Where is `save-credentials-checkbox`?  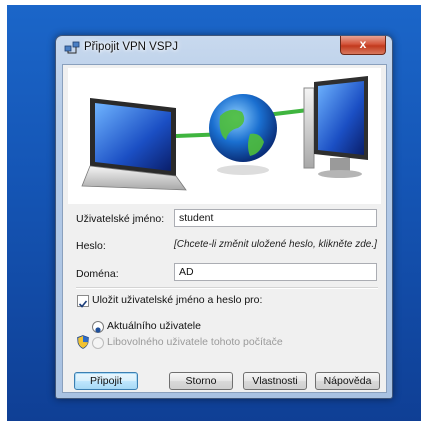
save-credentials-checkbox is located at coordinates (83, 301).